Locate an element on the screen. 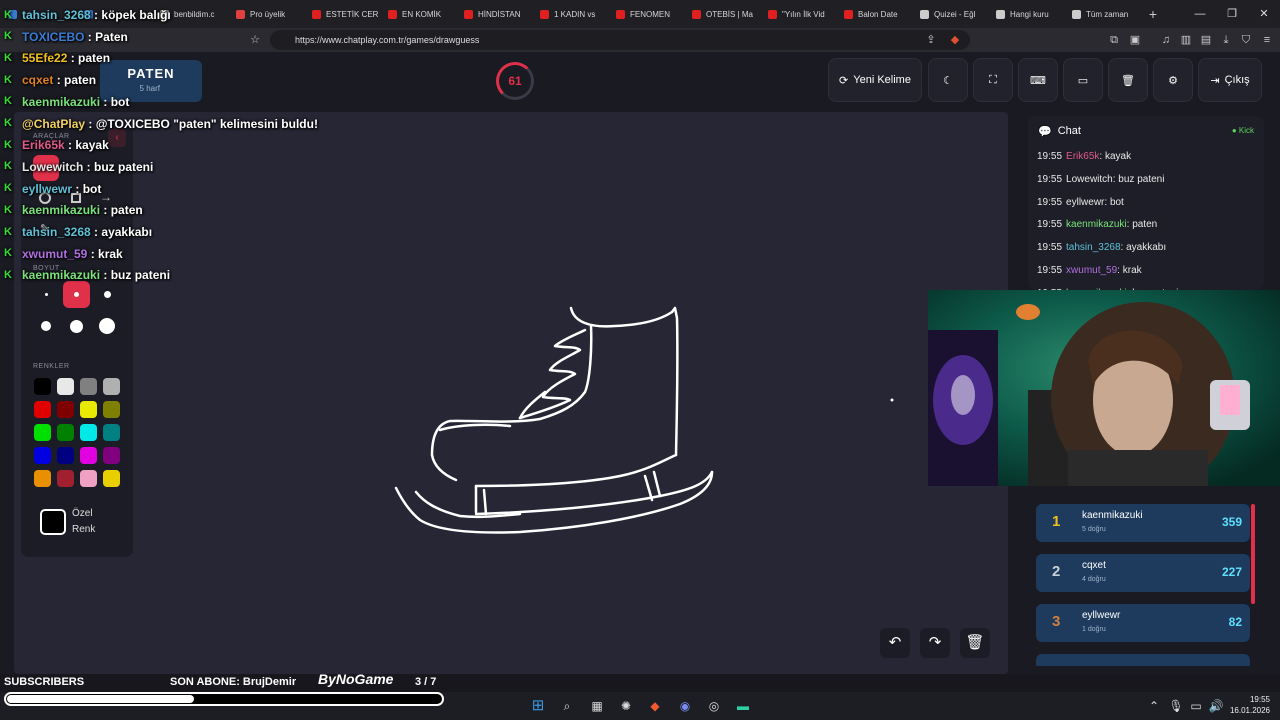 The image size is (1280, 720). microphone-icon: 🎙 is located at coordinates (1176, 706).